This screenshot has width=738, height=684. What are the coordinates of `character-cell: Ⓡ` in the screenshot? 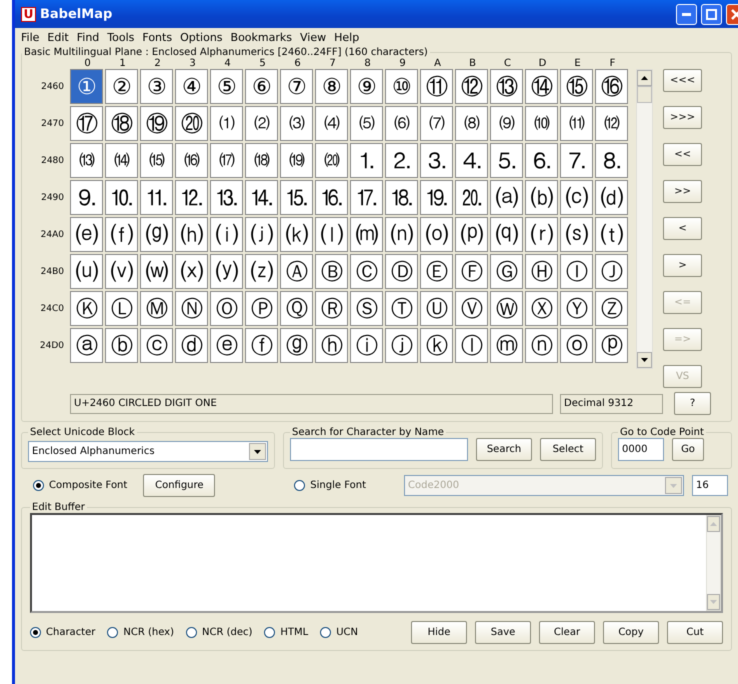 It's located at (331, 308).